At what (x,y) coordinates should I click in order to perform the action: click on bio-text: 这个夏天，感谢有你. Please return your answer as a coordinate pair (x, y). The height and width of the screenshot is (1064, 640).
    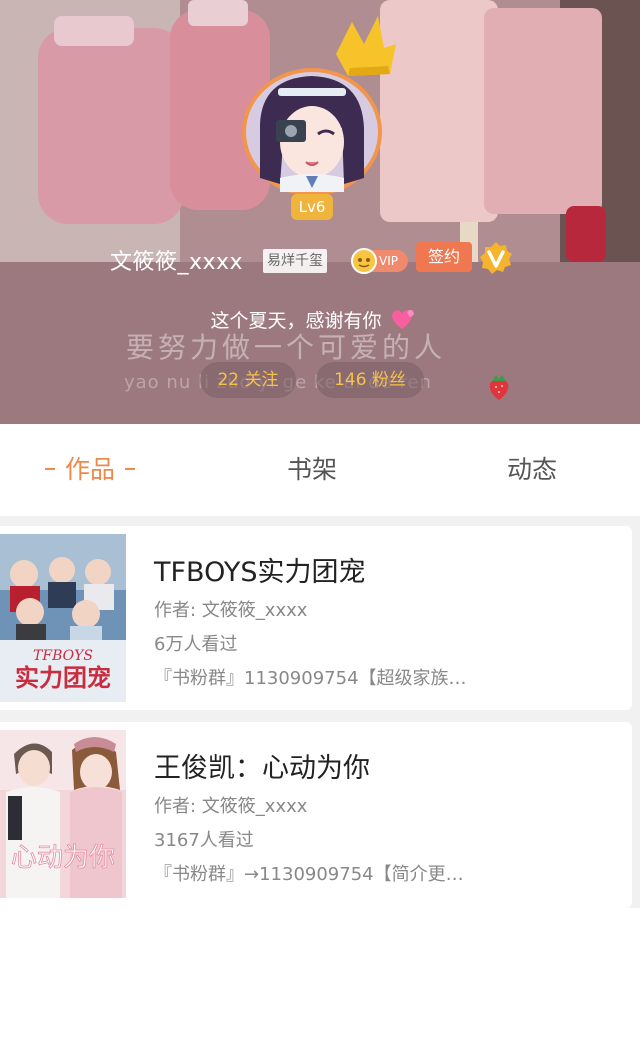
    Looking at the image, I should click on (296, 321).